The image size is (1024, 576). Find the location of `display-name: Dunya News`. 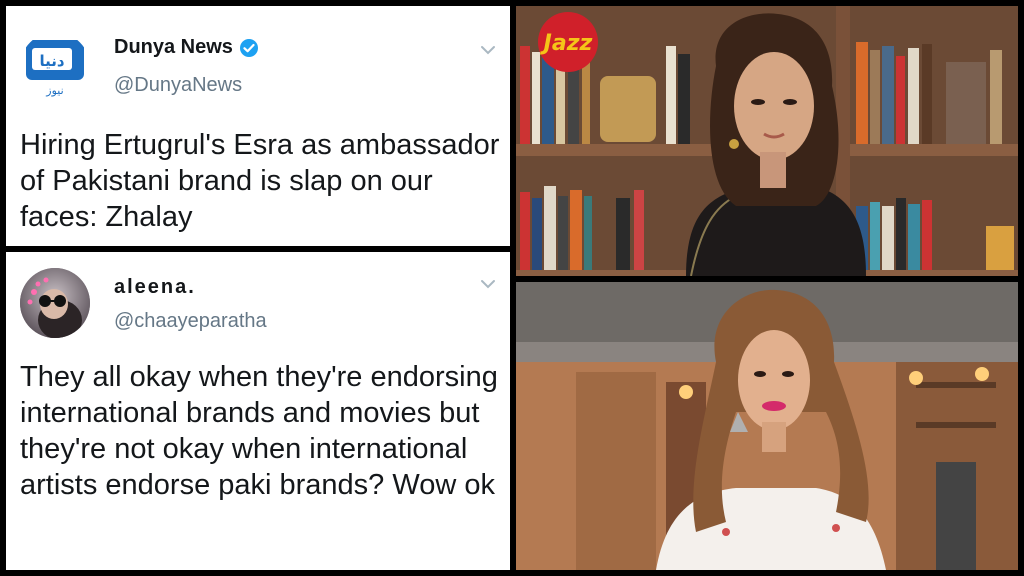

display-name: Dunya News is located at coordinates (173, 47).